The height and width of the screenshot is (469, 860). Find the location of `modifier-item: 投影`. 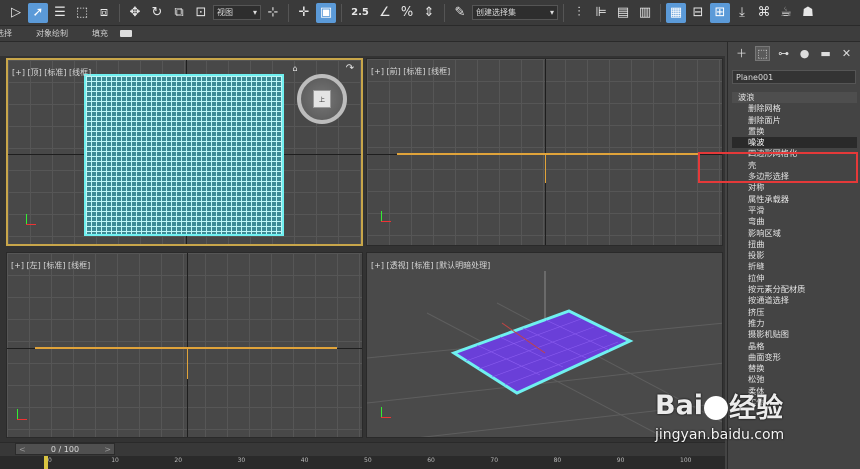

modifier-item: 投影 is located at coordinates (794, 255).